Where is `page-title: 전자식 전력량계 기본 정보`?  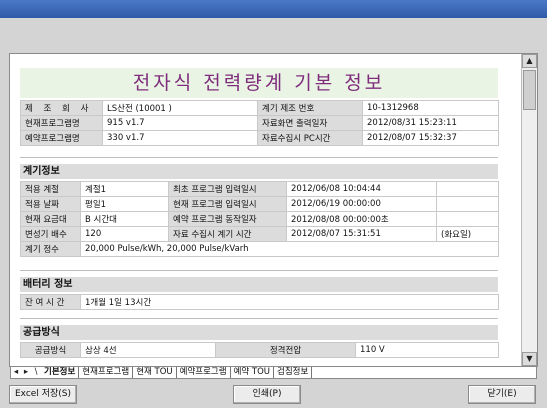 page-title: 전자식 전력량계 기본 정보 is located at coordinates (259, 83).